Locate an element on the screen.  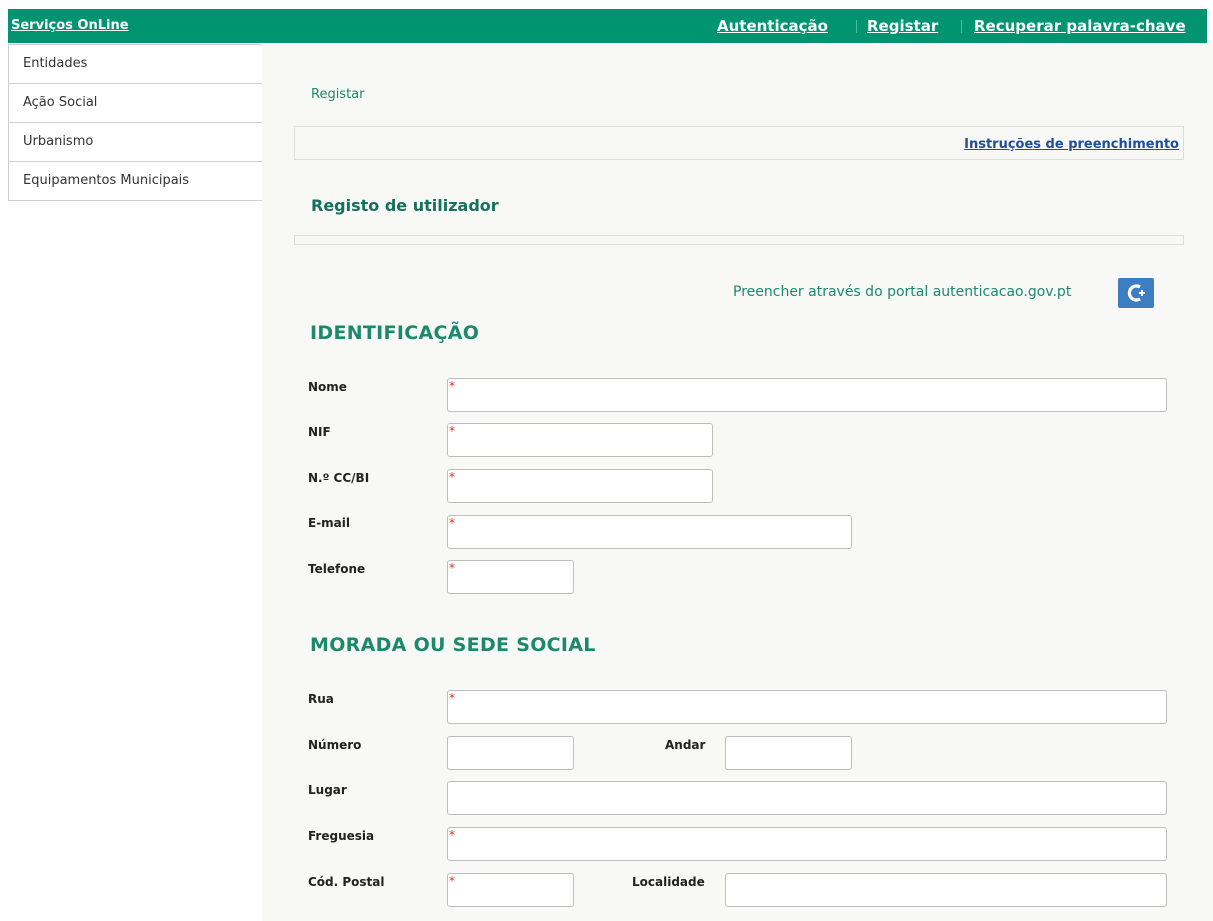
nif-input is located at coordinates (580, 440).